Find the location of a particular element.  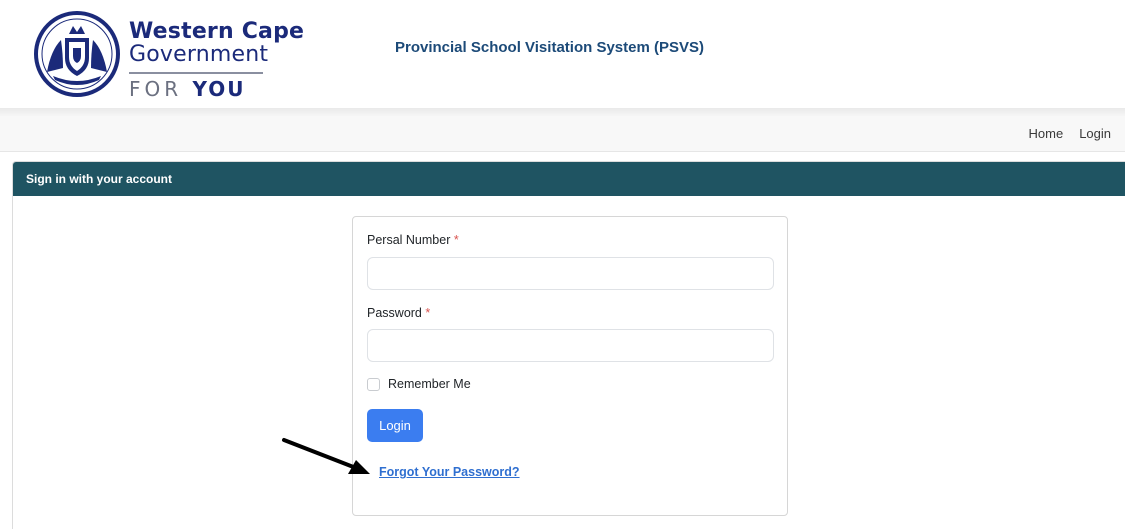

card-header-title: Sign in with your account is located at coordinates (569, 179).